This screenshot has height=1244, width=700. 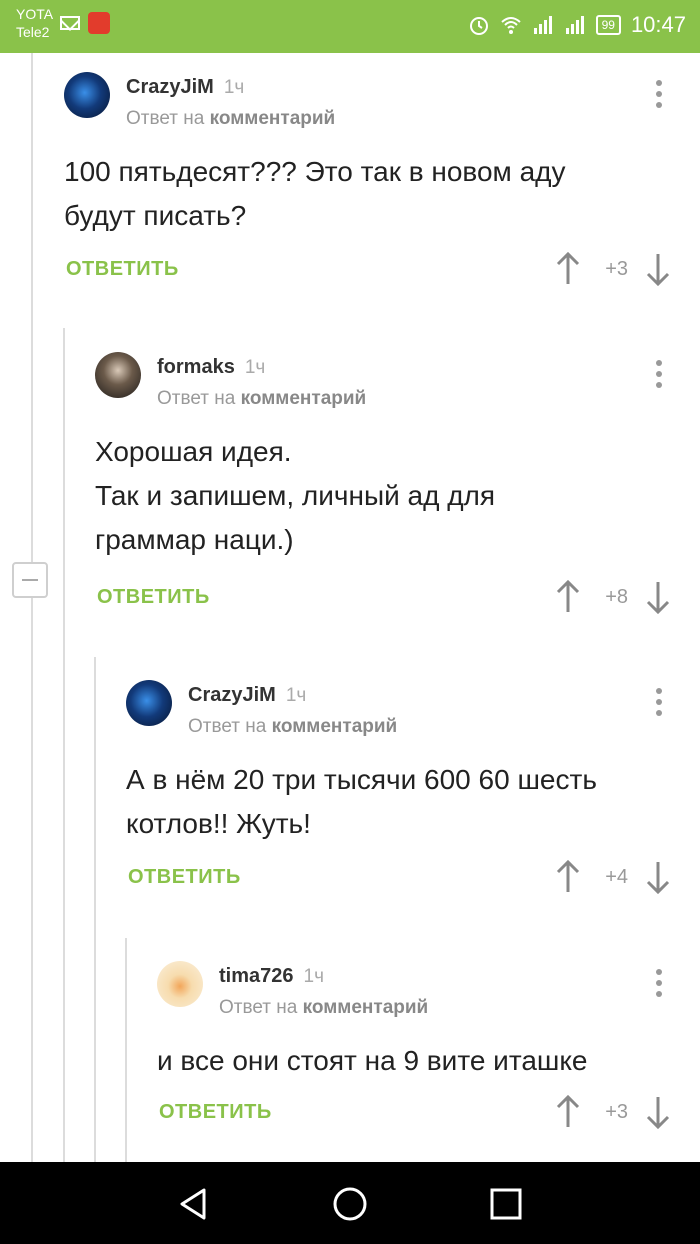 I want to click on mail-notification-icon, so click(x=70, y=23).